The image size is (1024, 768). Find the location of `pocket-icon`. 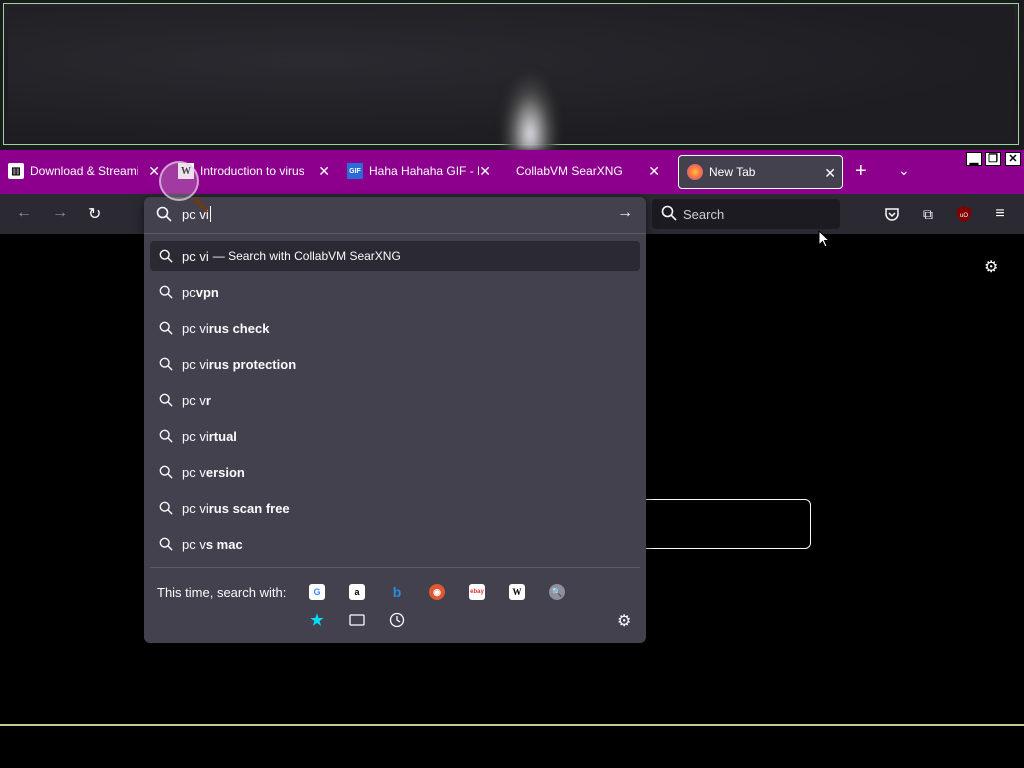

pocket-icon is located at coordinates (892, 214).